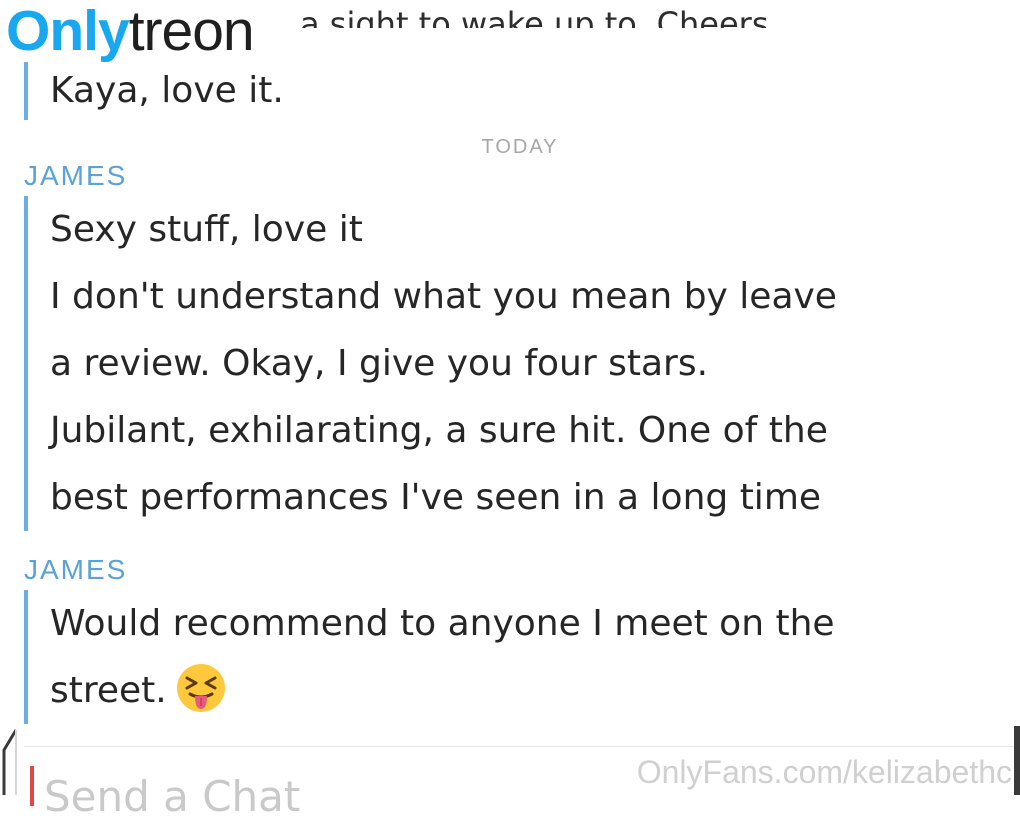  What do you see at coordinates (172, 796) in the screenshot?
I see `chat-input: Send a Chat` at bounding box center [172, 796].